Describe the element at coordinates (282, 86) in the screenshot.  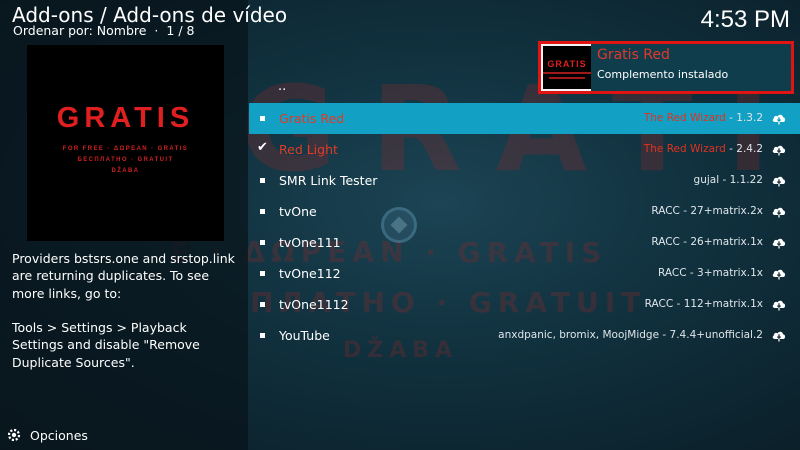
I see `parent-folder-label: ..` at that location.